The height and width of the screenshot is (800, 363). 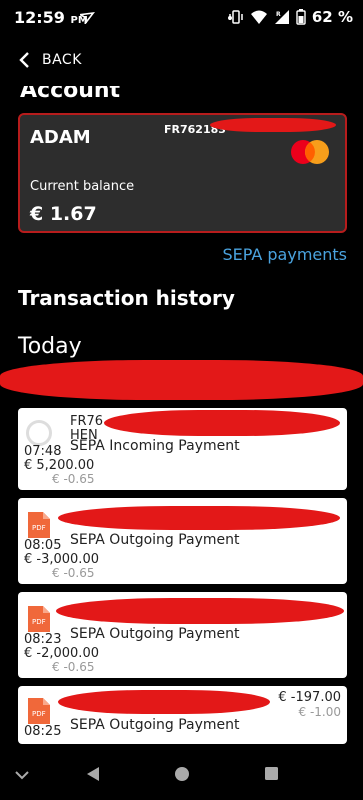 What do you see at coordinates (43, 545) in the screenshot?
I see `transaction-time: 08:05` at bounding box center [43, 545].